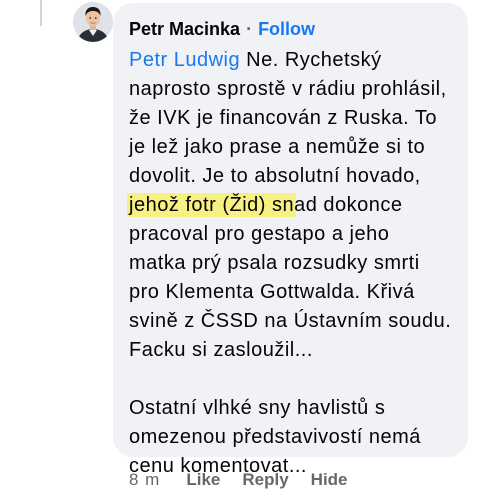 The image size is (484, 500). What do you see at coordinates (277, 147) in the screenshot?
I see `comment-line: je lež jako prase a nemůže si to` at bounding box center [277, 147].